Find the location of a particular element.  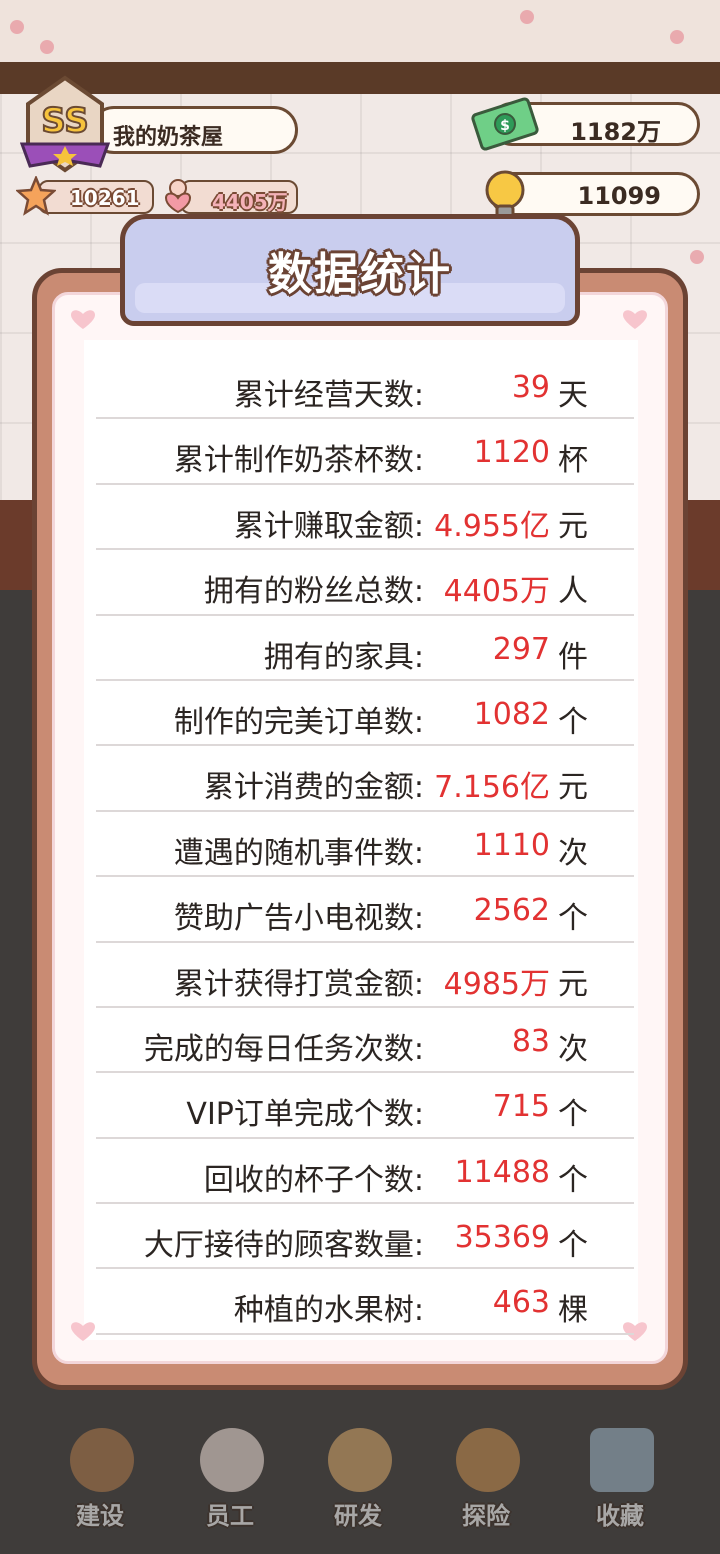

stat-value: 11488 is located at coordinates (502, 1172).